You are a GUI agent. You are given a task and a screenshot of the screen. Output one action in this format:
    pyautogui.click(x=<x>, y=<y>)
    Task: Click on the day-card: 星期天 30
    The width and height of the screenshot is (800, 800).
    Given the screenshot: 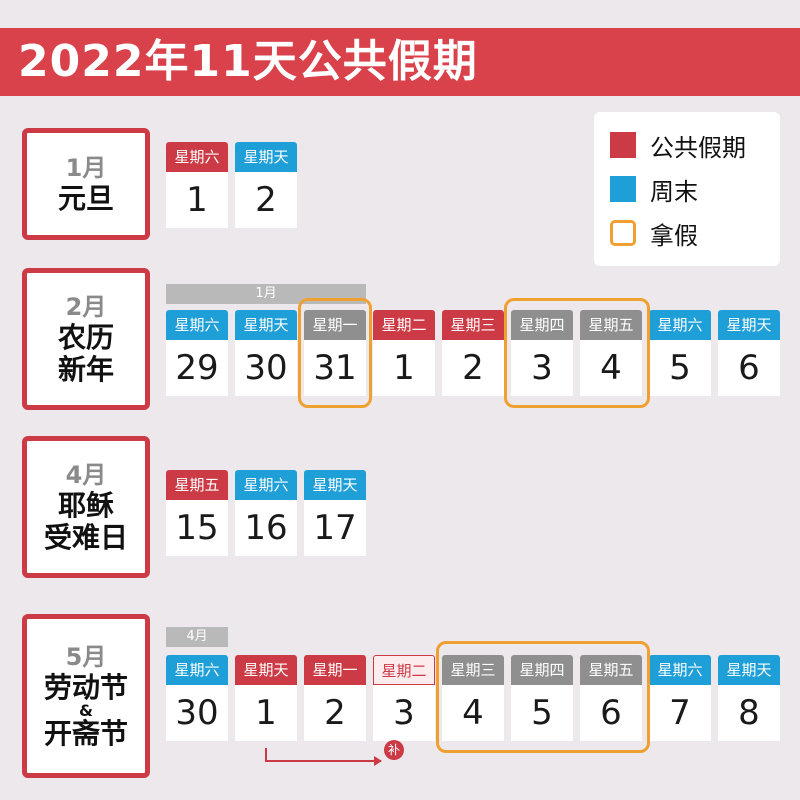 What is the action you would take?
    pyautogui.click(x=266, y=353)
    